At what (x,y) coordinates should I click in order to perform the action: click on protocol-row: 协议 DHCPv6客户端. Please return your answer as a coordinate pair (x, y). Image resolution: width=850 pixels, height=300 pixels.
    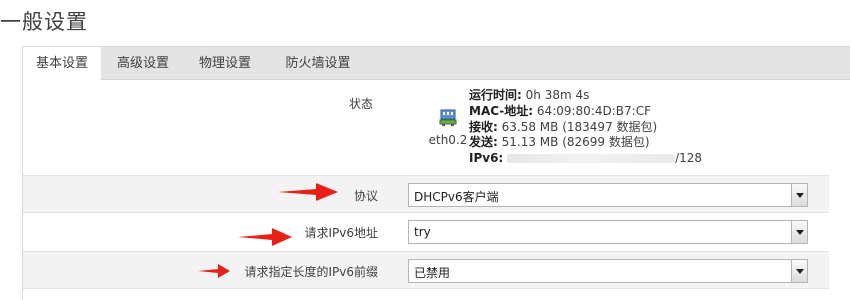
    Looking at the image, I should click on (426, 194).